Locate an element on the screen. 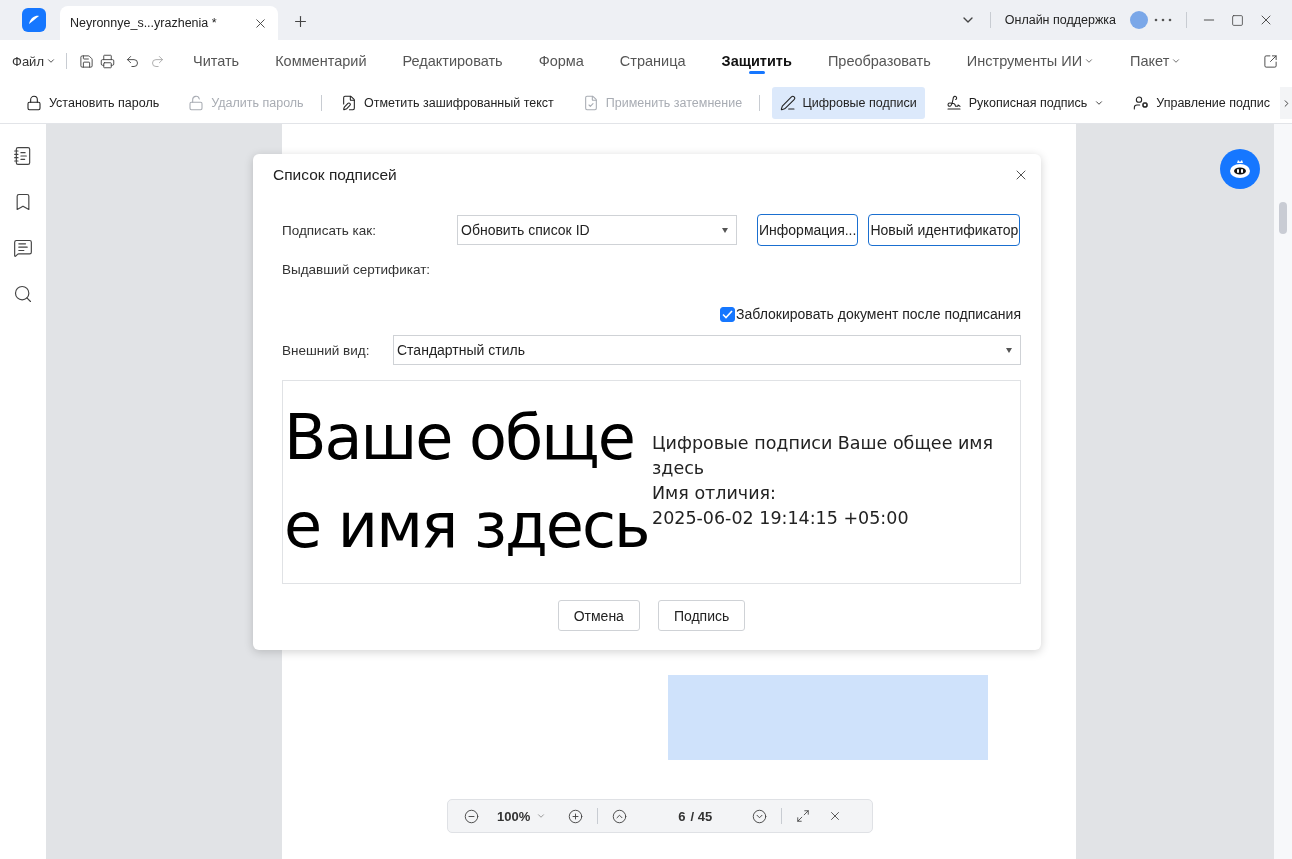 The image size is (1292, 859). save-icon is located at coordinates (86, 61).